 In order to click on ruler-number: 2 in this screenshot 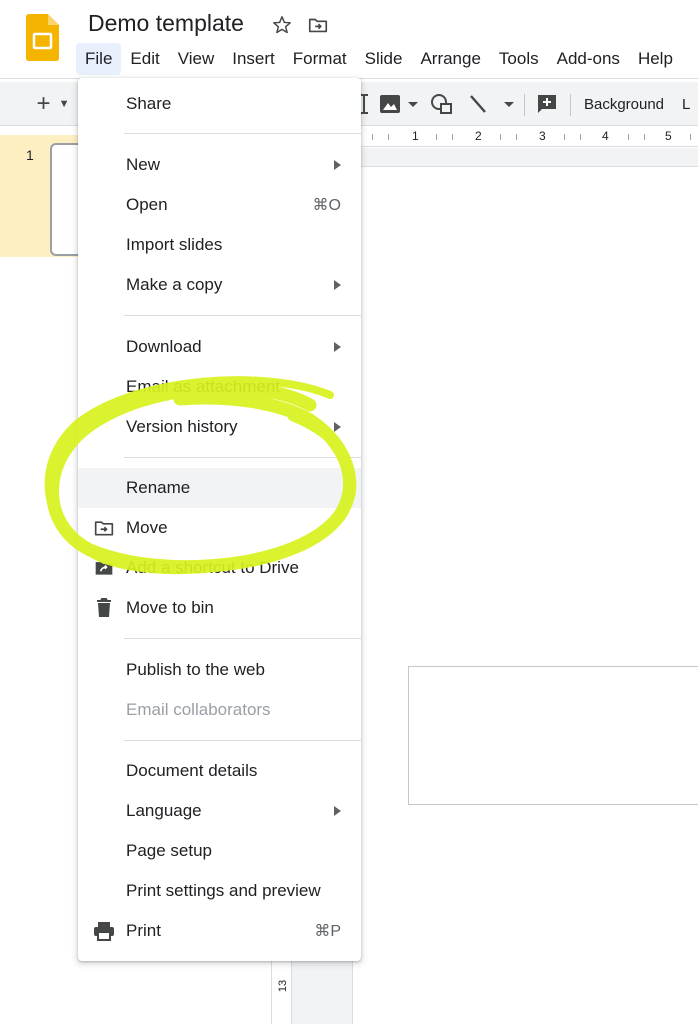, I will do `click(478, 136)`.